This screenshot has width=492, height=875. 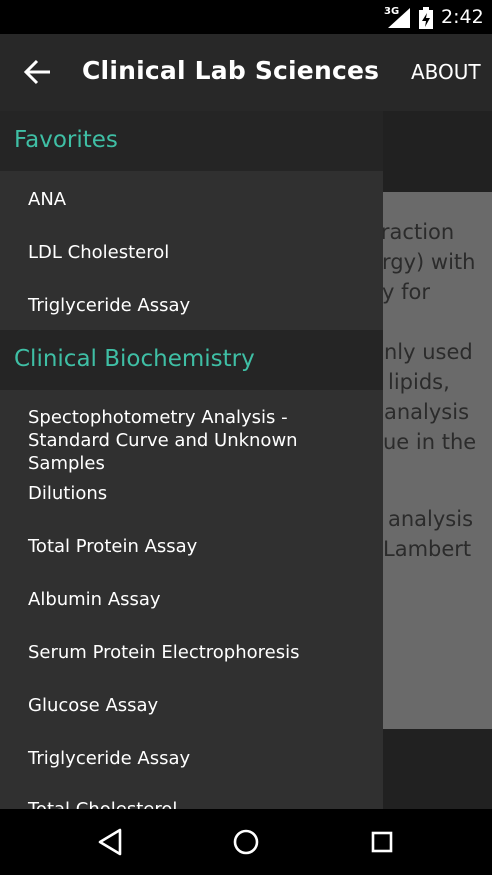 I want to click on drawer-item-total-cholesterol: Total Cholesterol, so click(x=200, y=803).